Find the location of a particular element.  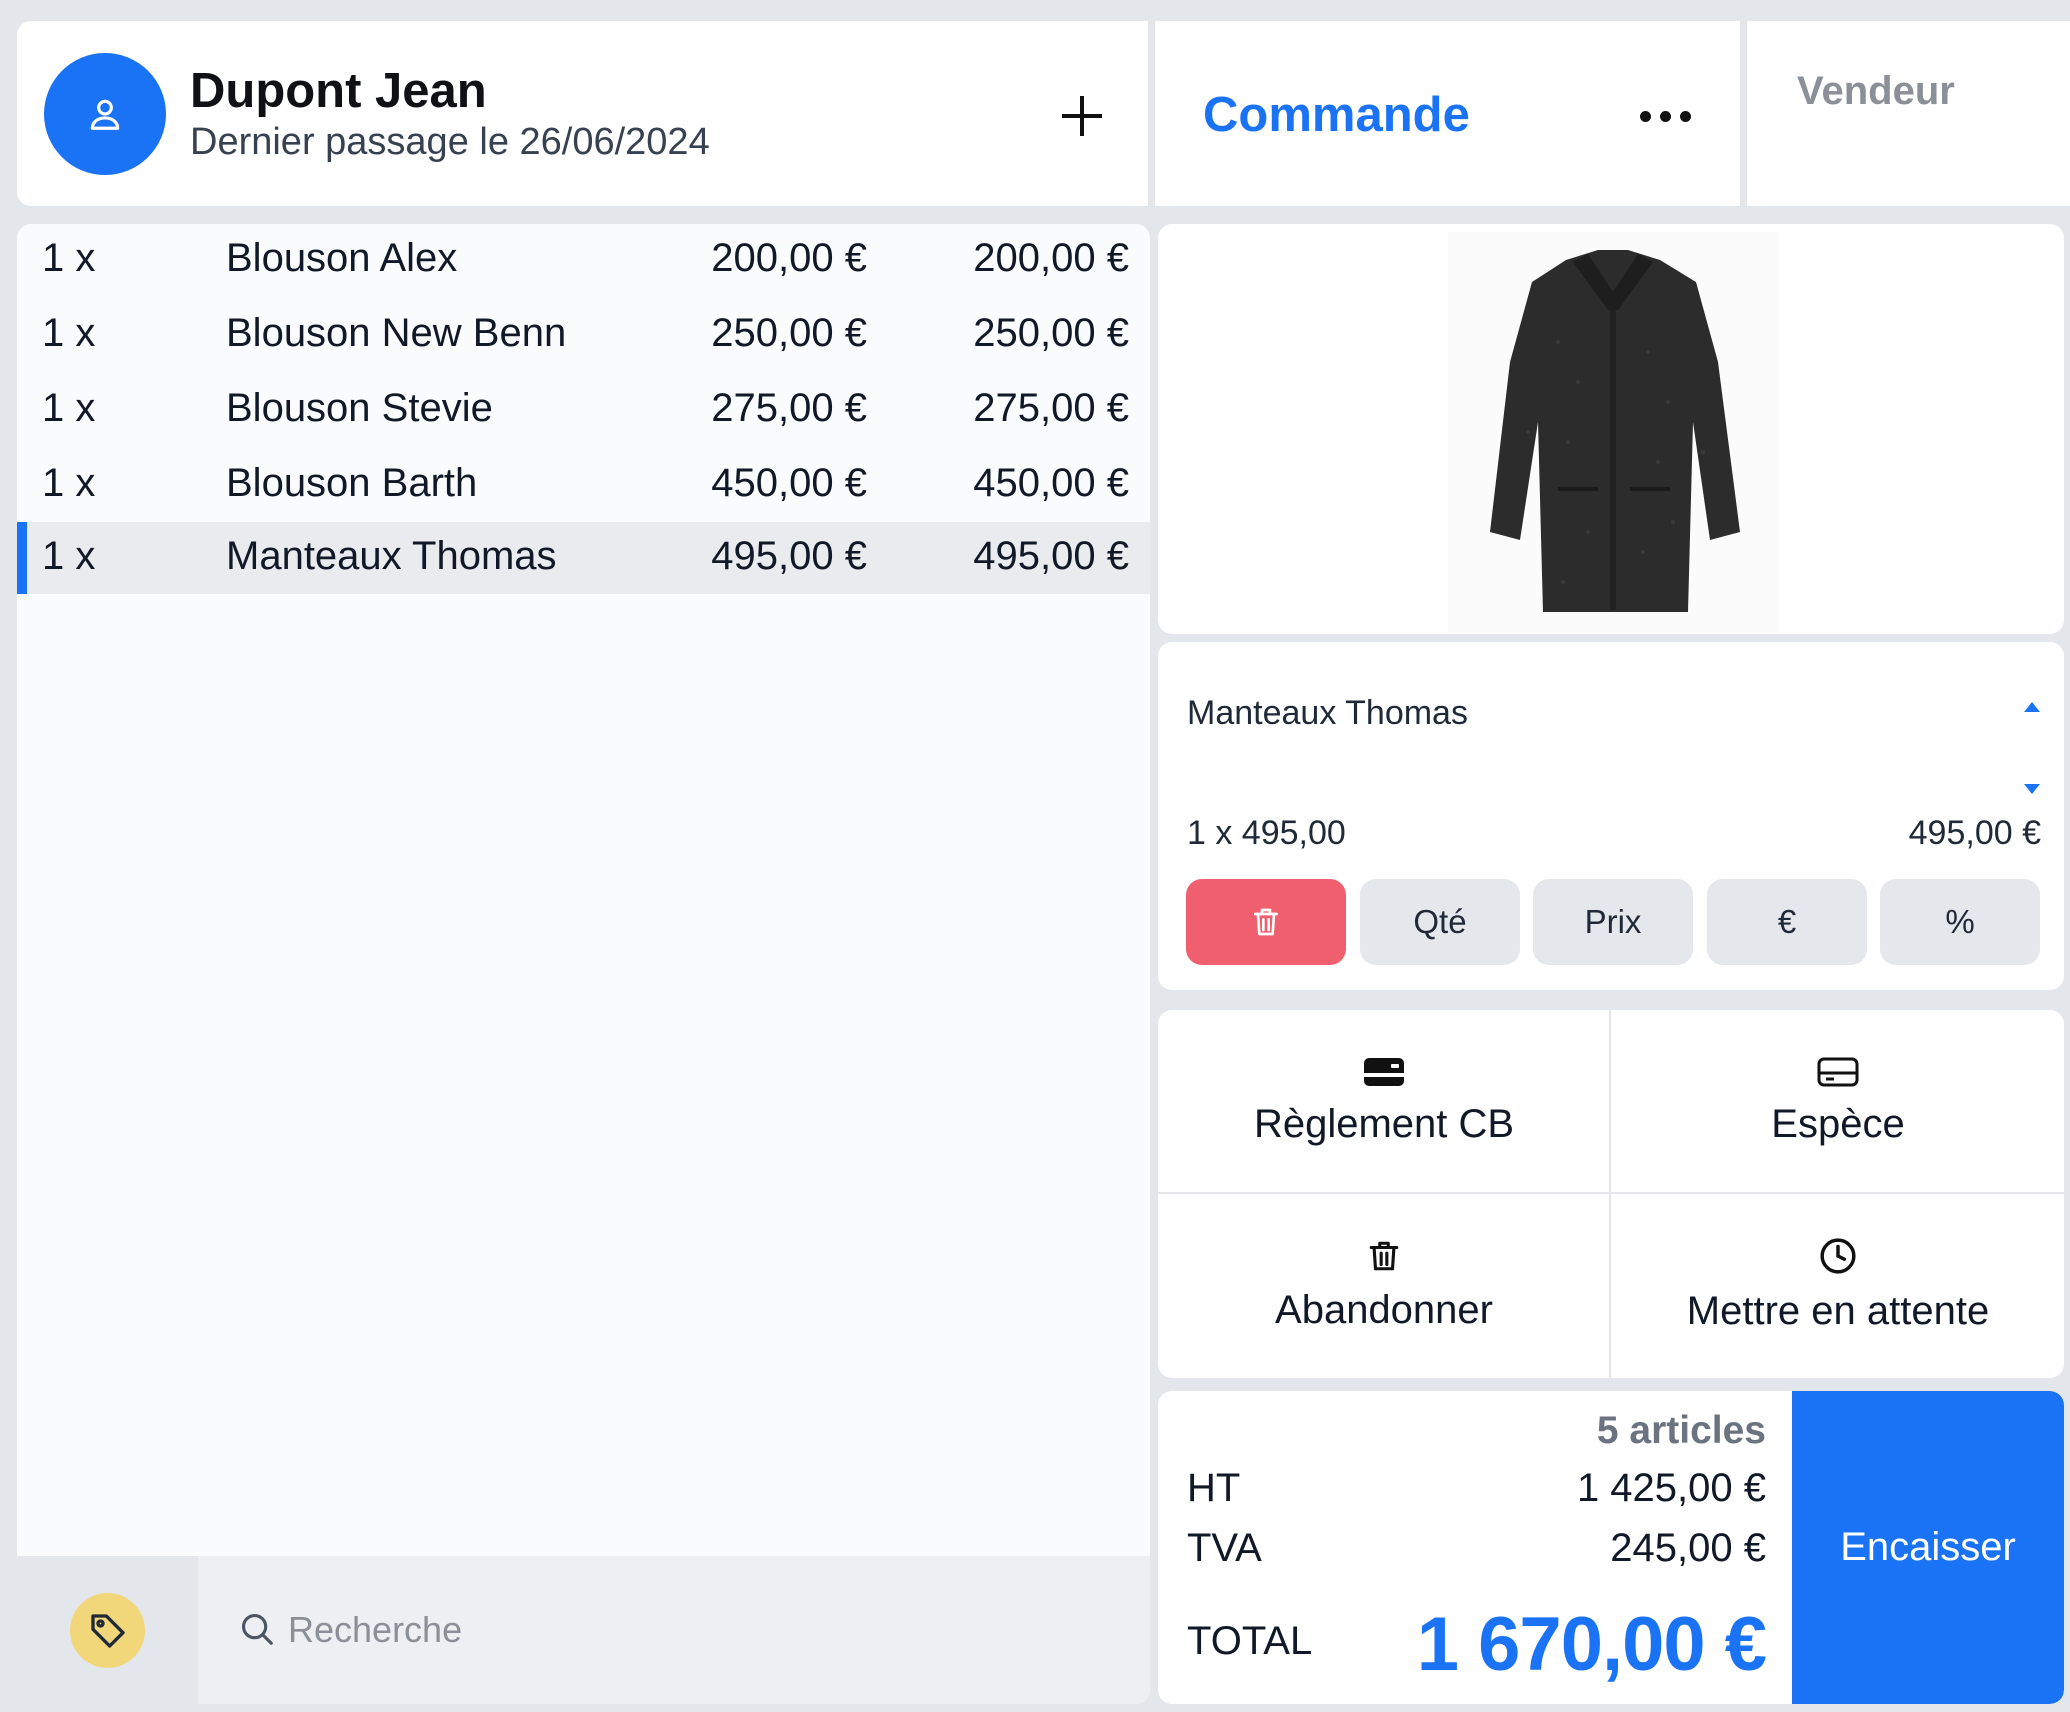

hold-order-button: Mettre en attente is located at coordinates (1838, 1285).